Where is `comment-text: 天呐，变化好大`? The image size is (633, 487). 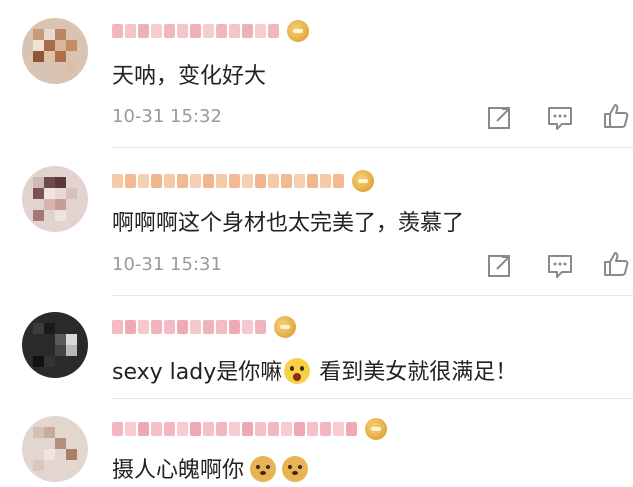
comment-text: 天呐，变化好大 is located at coordinates (189, 76).